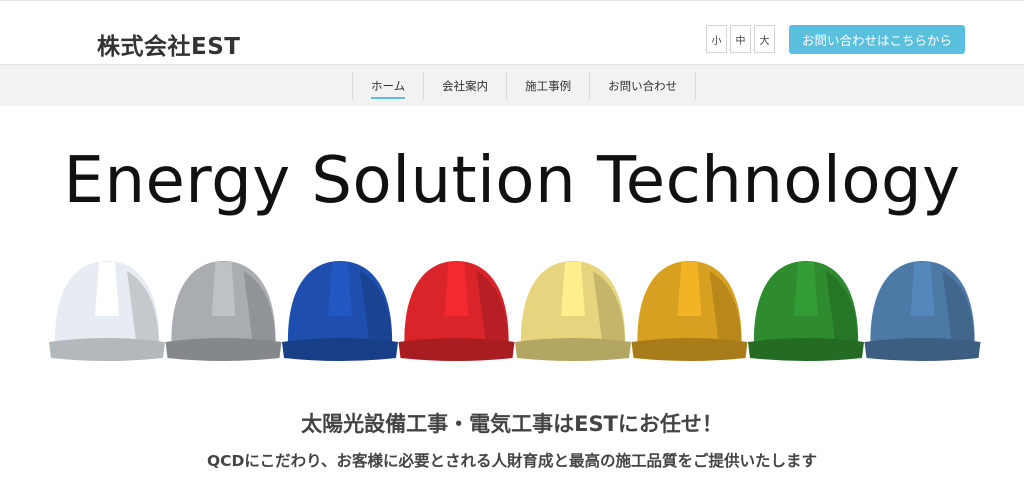 The image size is (1024, 488). Describe the element at coordinates (643, 86) in the screenshot. I see `nav-item-contact: お問い合わせ` at that location.